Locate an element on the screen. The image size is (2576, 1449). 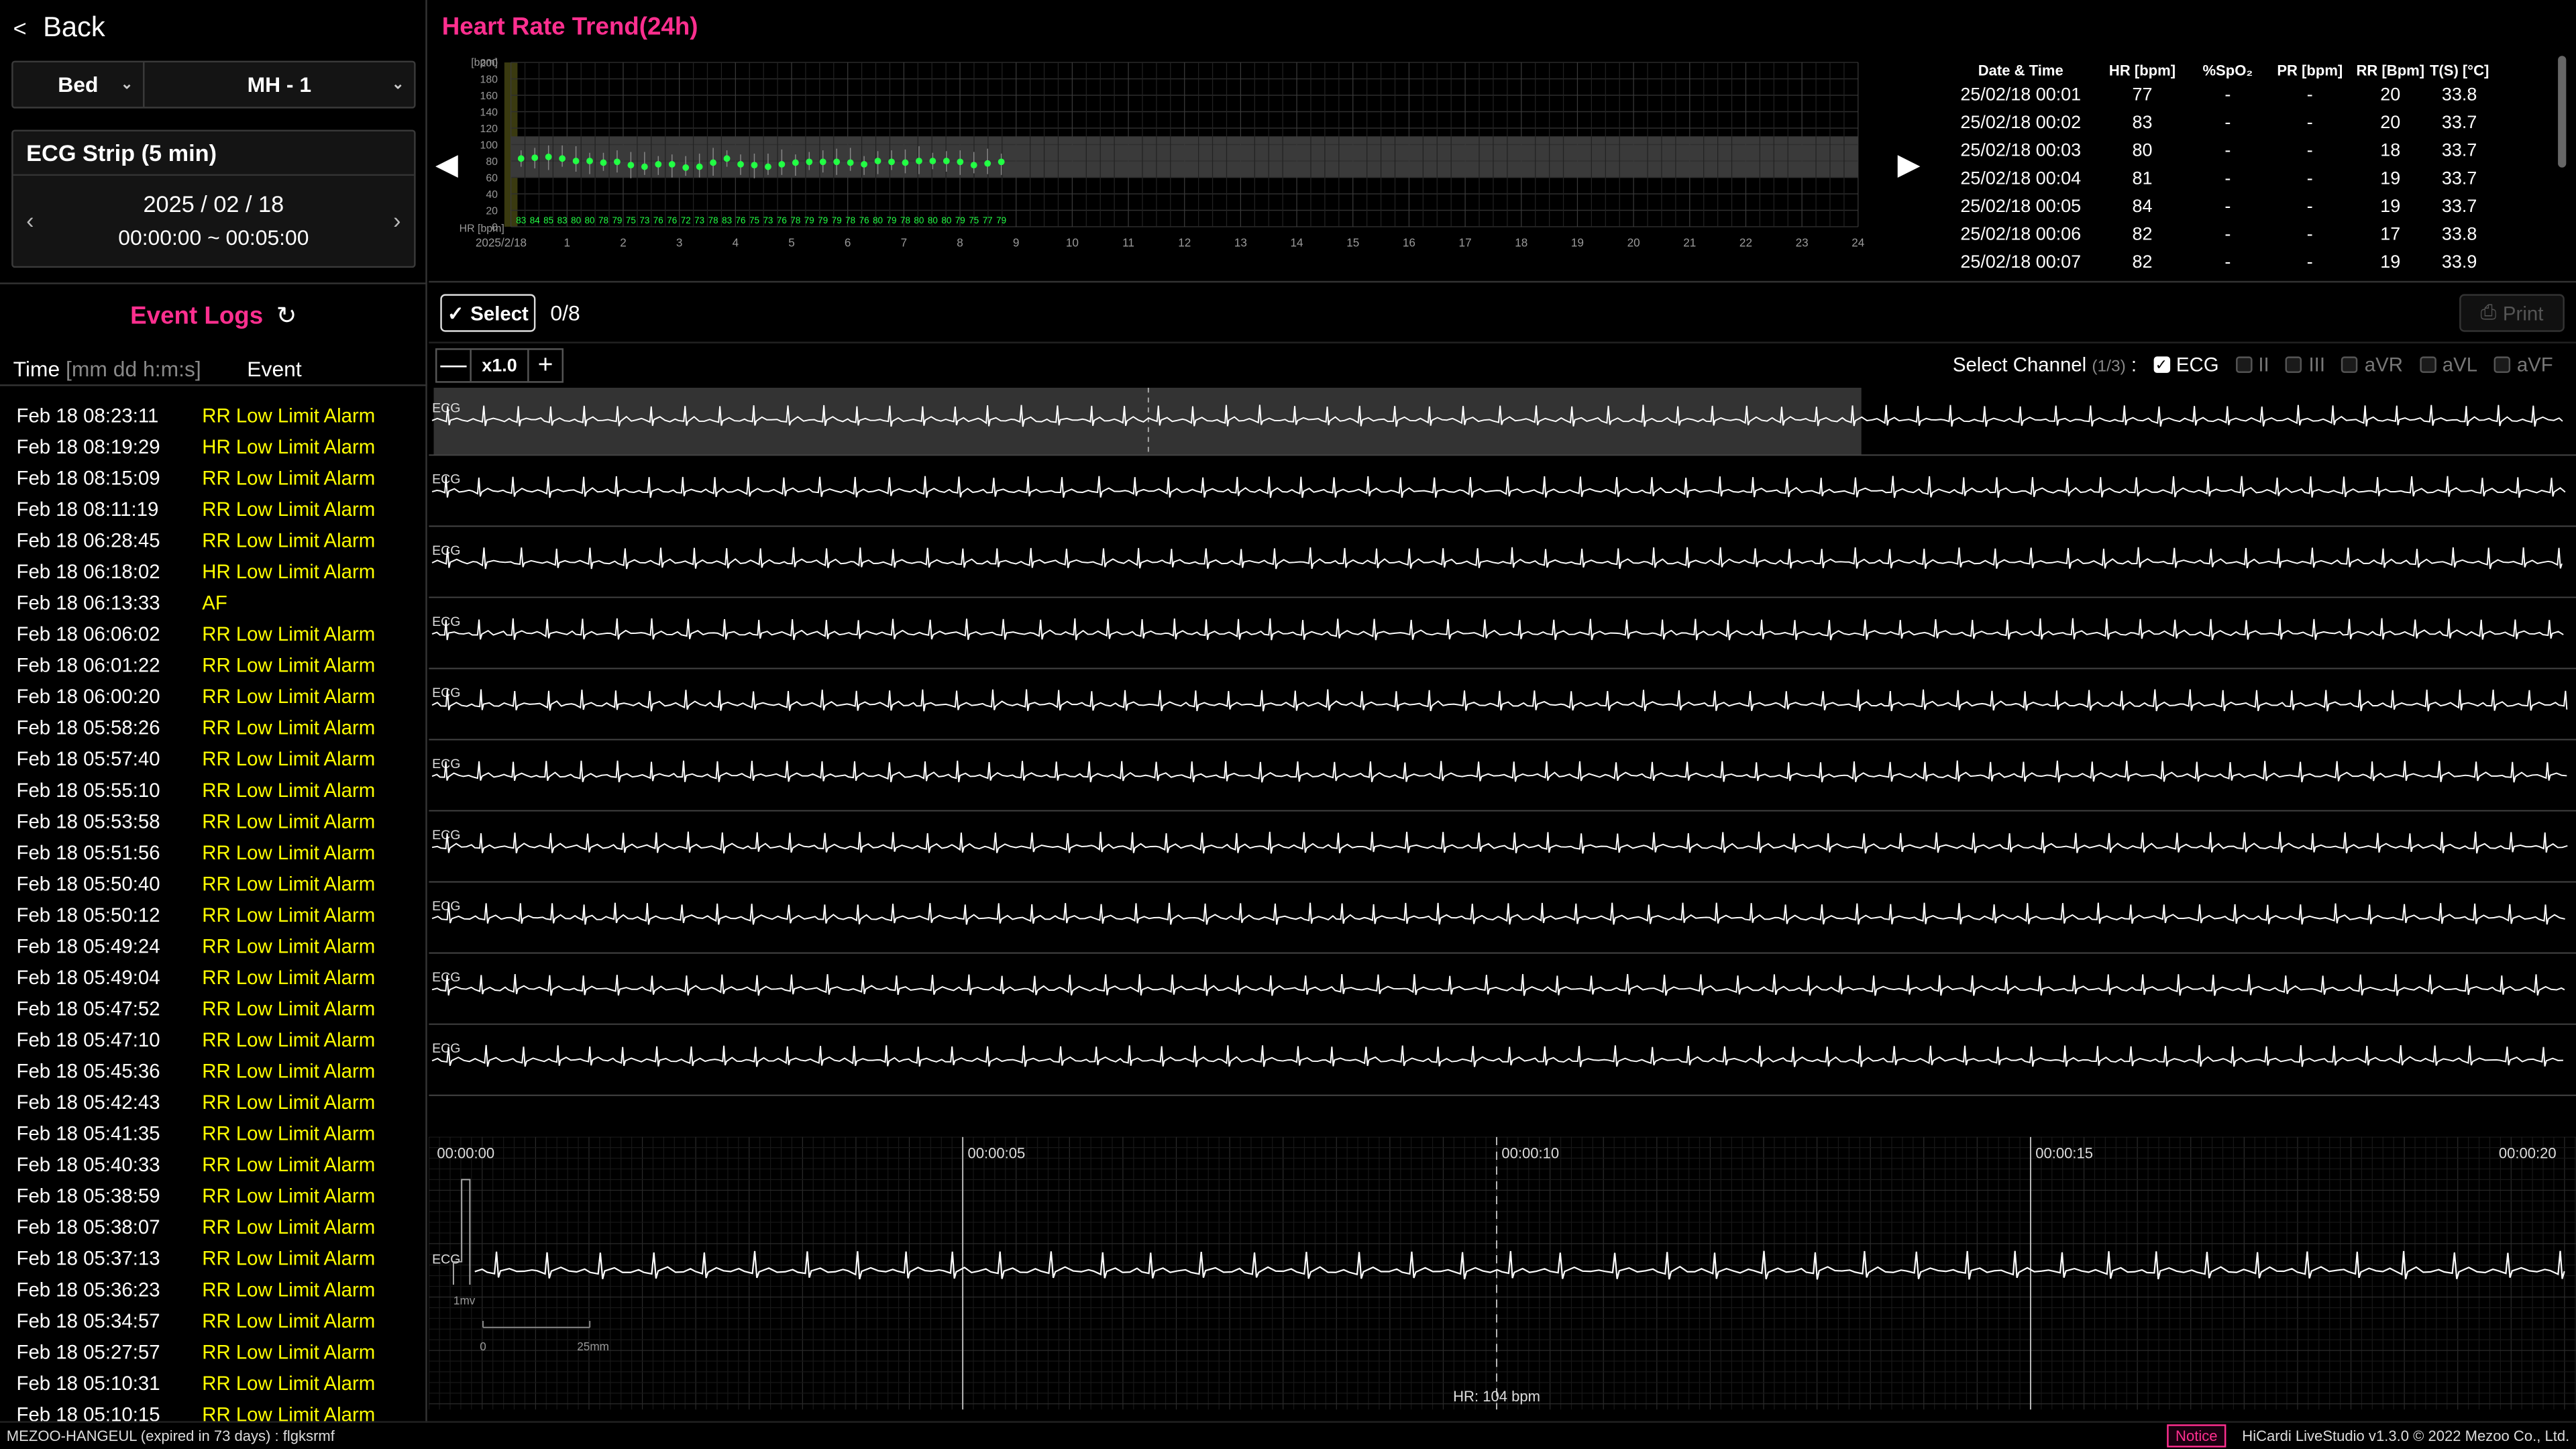
event-row: Feb 18 08:15:09 RR Low Limit Alarm is located at coordinates (212, 477).